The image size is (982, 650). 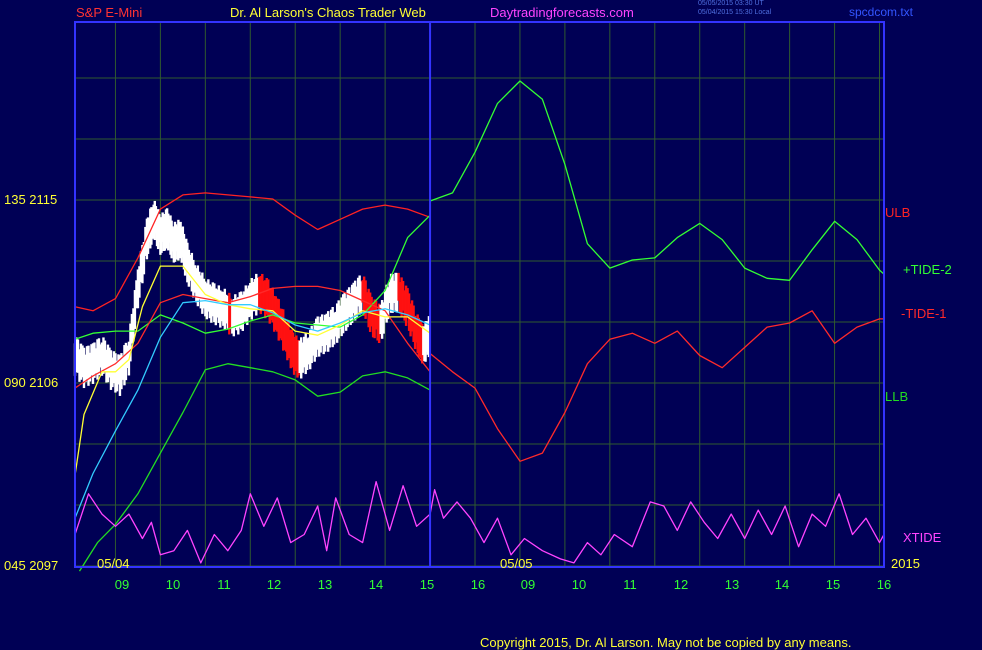 I want to click on series-line-llb, so click(x=254, y=467).